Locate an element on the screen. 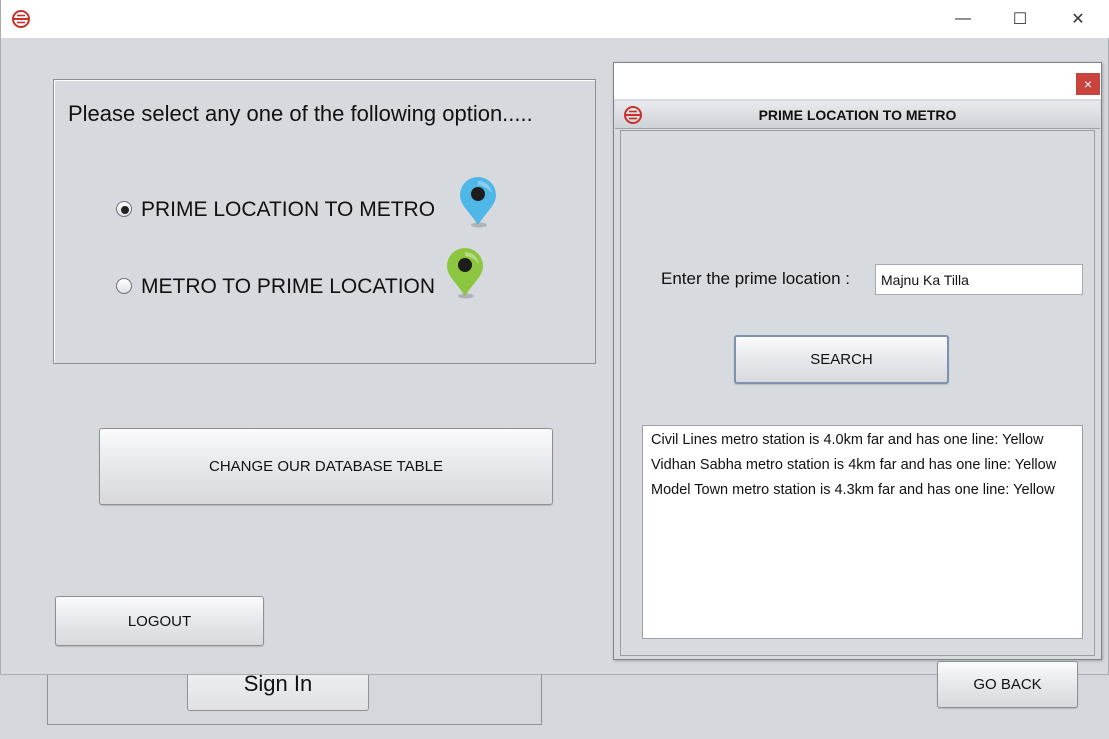  maximize-icon: ☐ is located at coordinates (1020, 19).